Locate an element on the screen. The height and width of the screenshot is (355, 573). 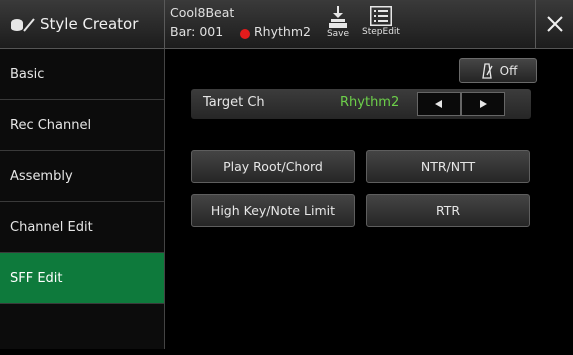
high-key-note-limit-button: High Key/Note Limit is located at coordinates (273, 210).